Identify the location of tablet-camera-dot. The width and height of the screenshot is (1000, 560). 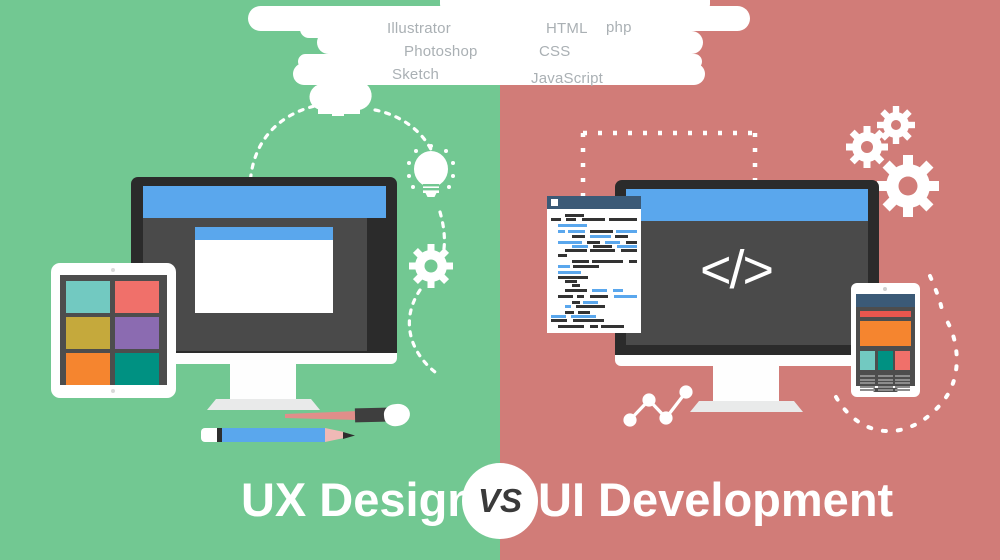
(113, 270).